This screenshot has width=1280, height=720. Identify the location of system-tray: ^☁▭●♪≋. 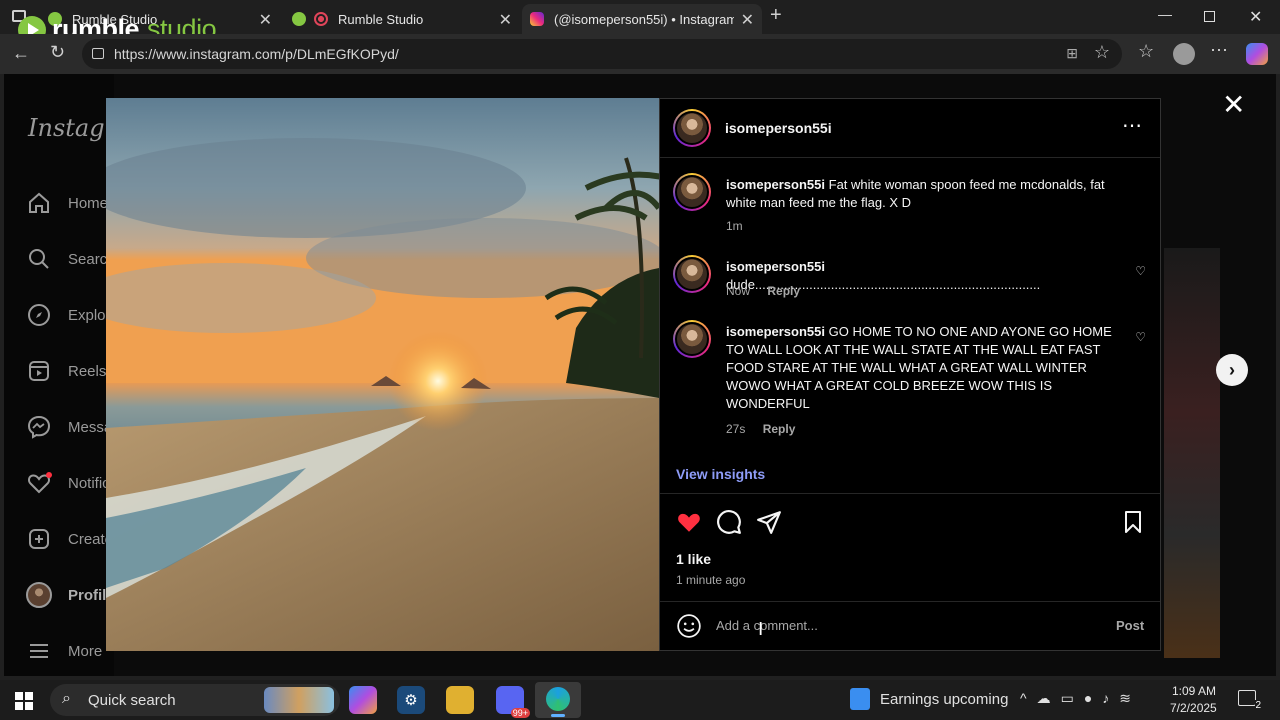
(1080, 698).